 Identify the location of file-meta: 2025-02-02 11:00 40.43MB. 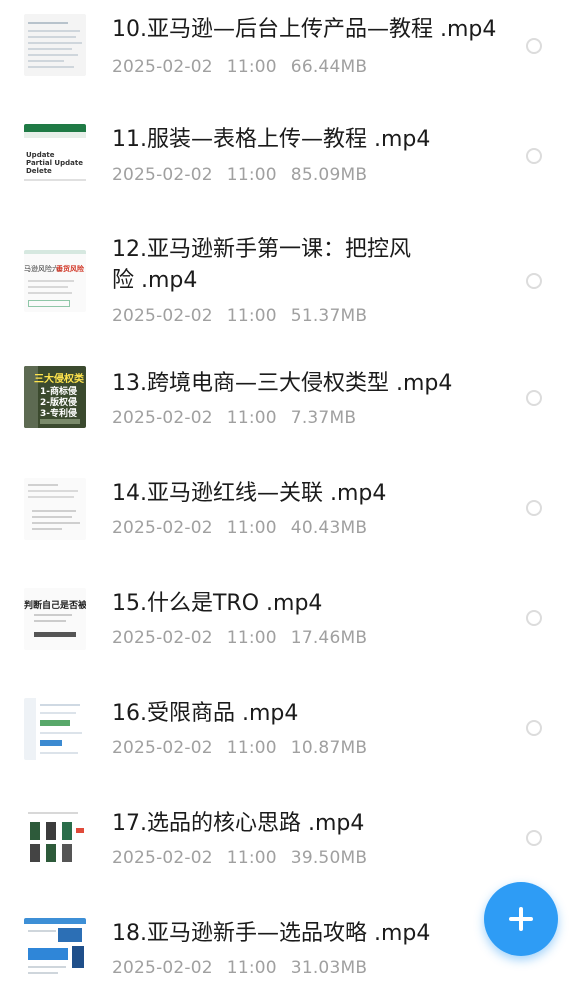
(246, 528).